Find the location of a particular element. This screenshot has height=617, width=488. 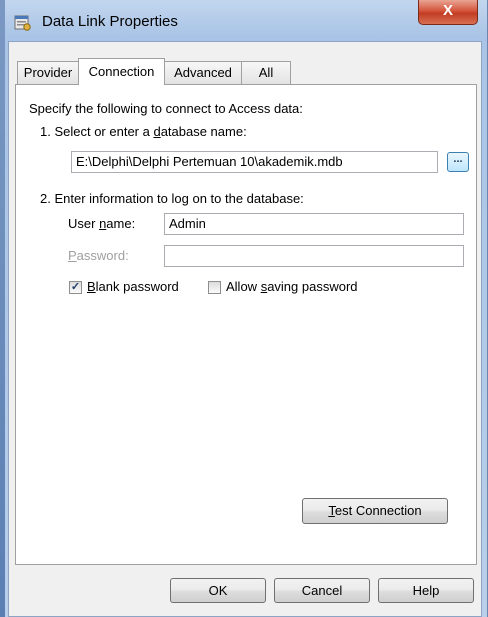

blank-password-checkbox: ✓ is located at coordinates (75, 287).